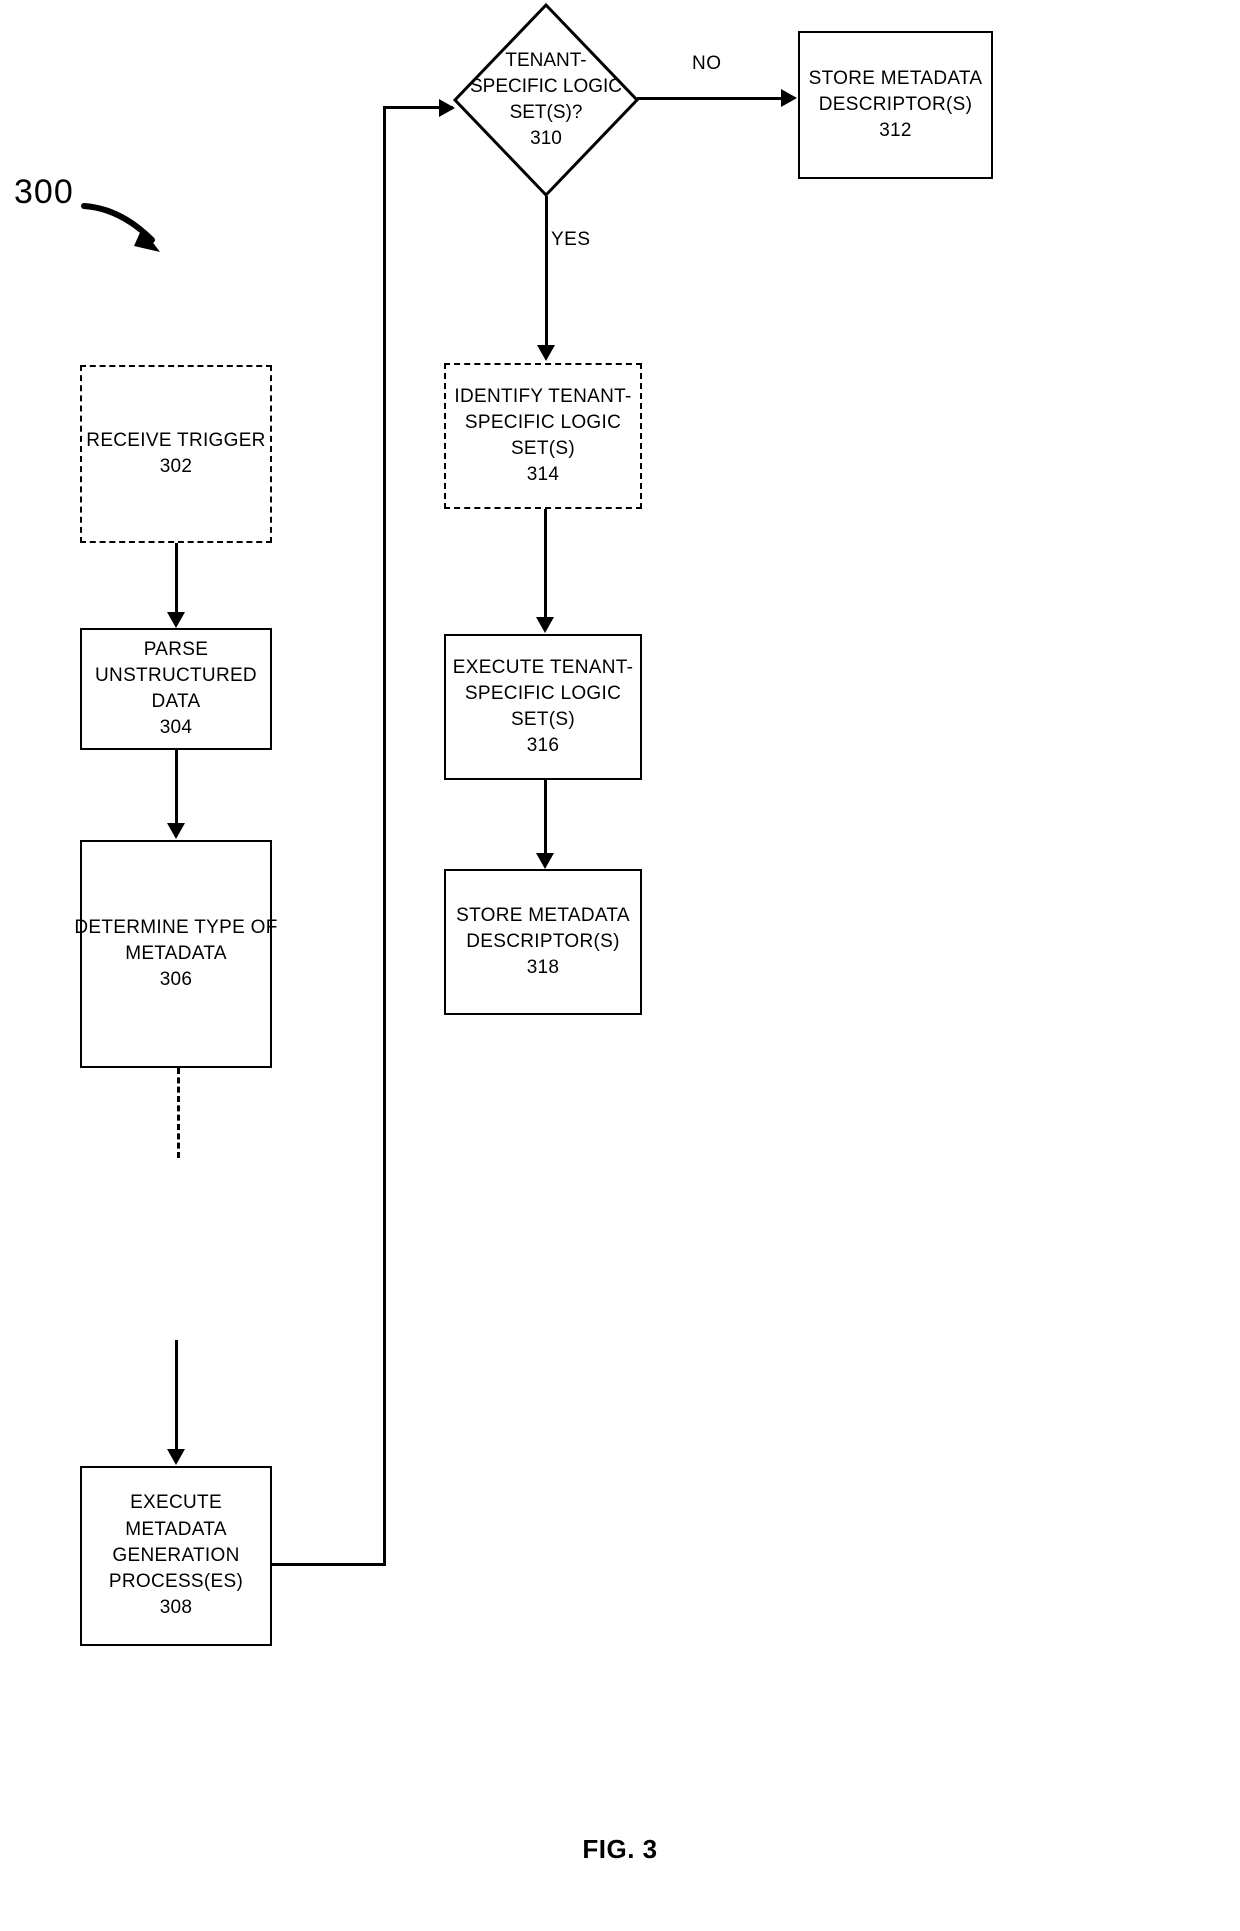 Image resolution: width=1240 pixels, height=1931 pixels. Describe the element at coordinates (543, 915) in the screenshot. I see `node-318-line-1: STORE METADATA` at that location.